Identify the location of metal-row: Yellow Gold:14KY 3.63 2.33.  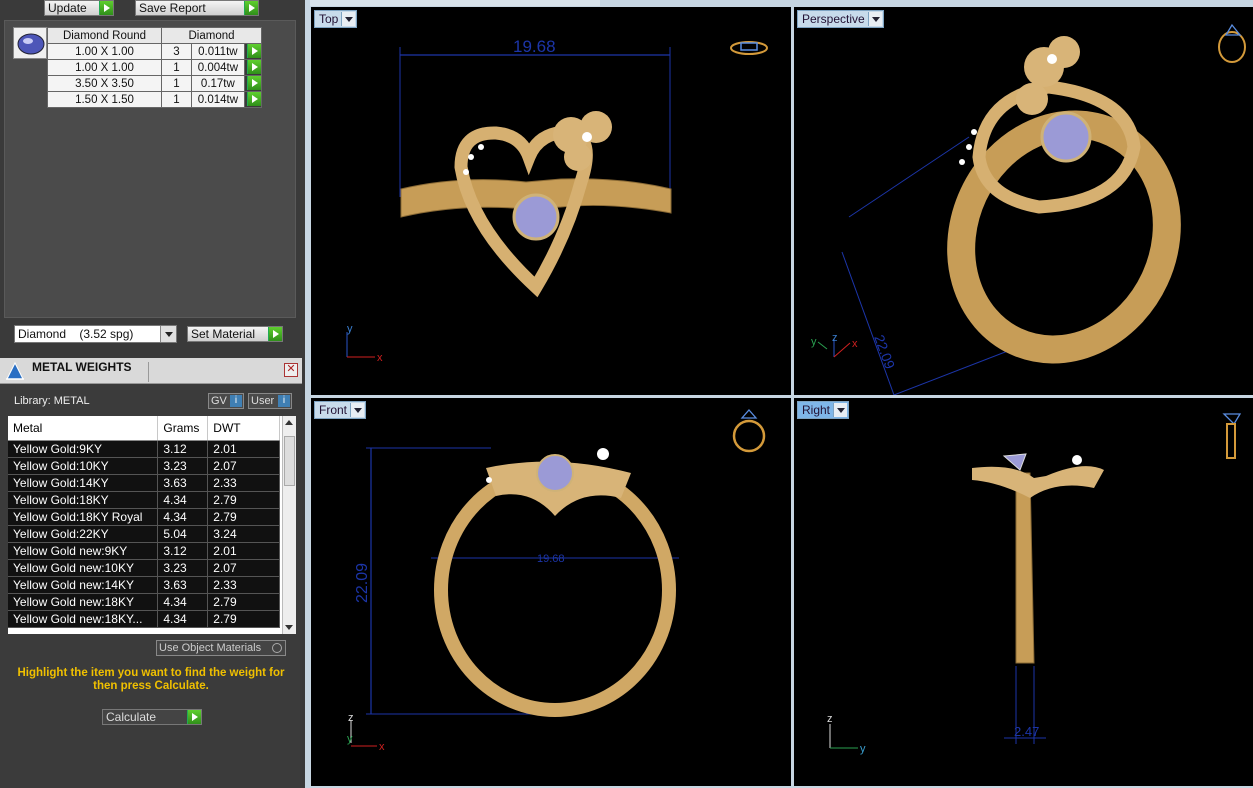
(144, 483).